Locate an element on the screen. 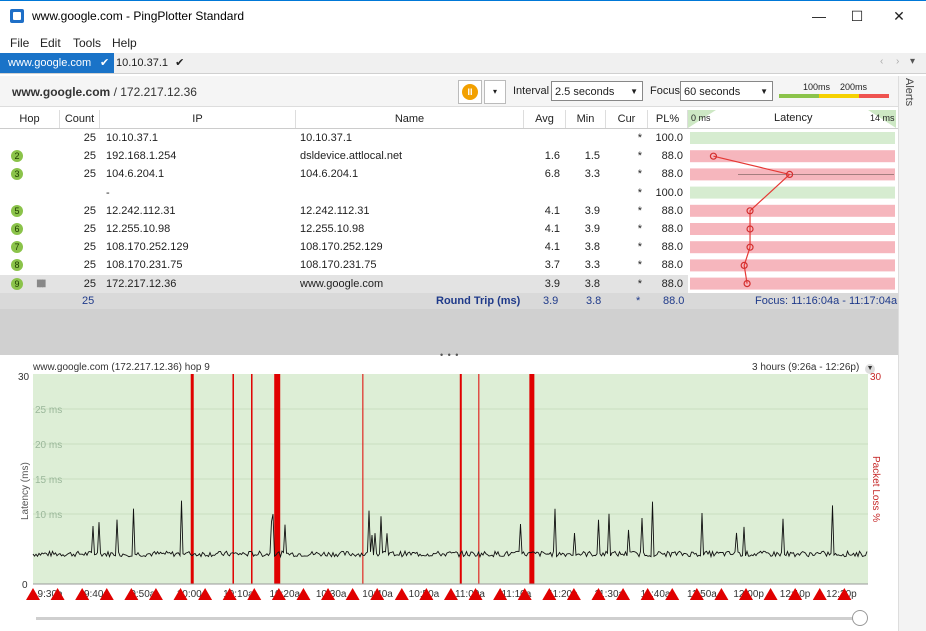 The height and width of the screenshot is (631, 926). y2-axis-label: Packet Loss % is located at coordinates (875, 489).